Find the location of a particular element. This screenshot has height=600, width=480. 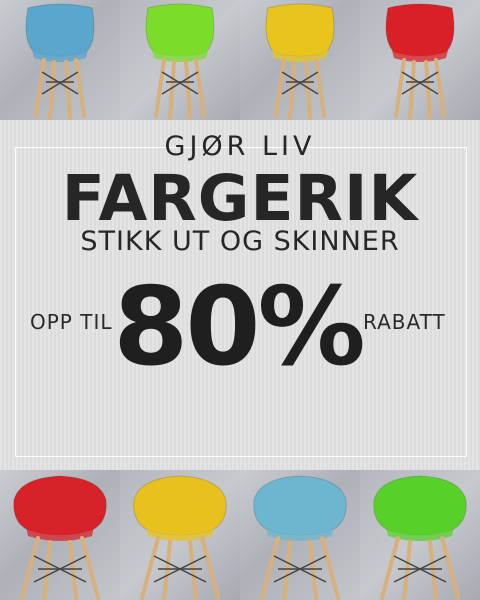

blue-arm-chair-tile is located at coordinates (300, 535).